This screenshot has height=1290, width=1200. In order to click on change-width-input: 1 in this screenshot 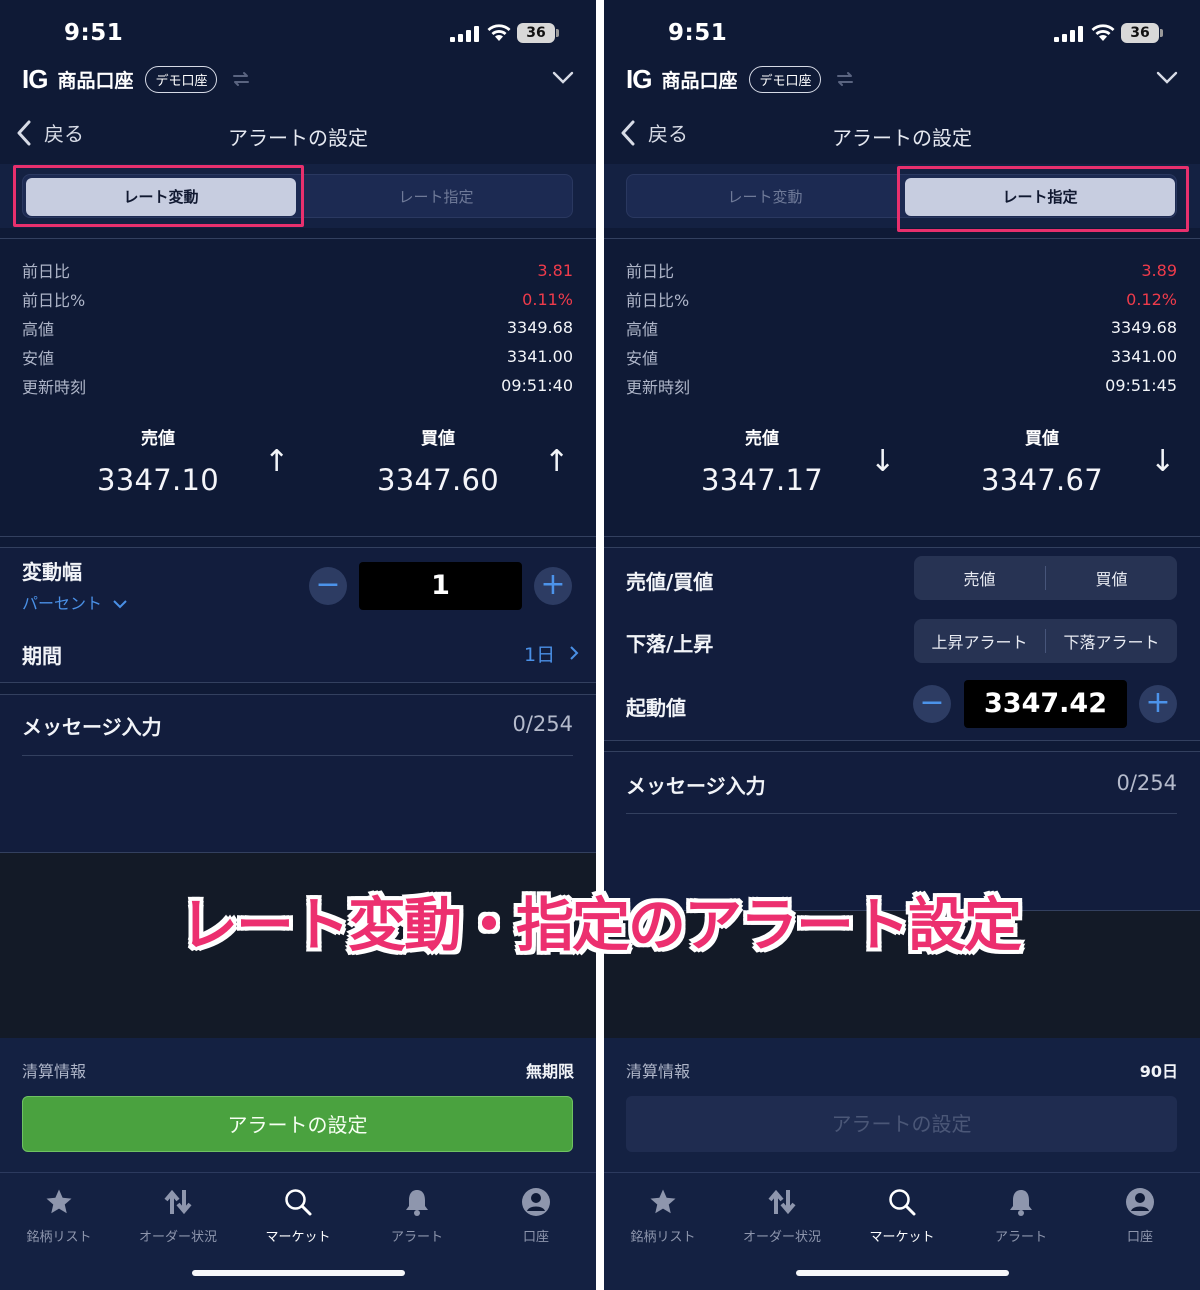, I will do `click(440, 586)`.